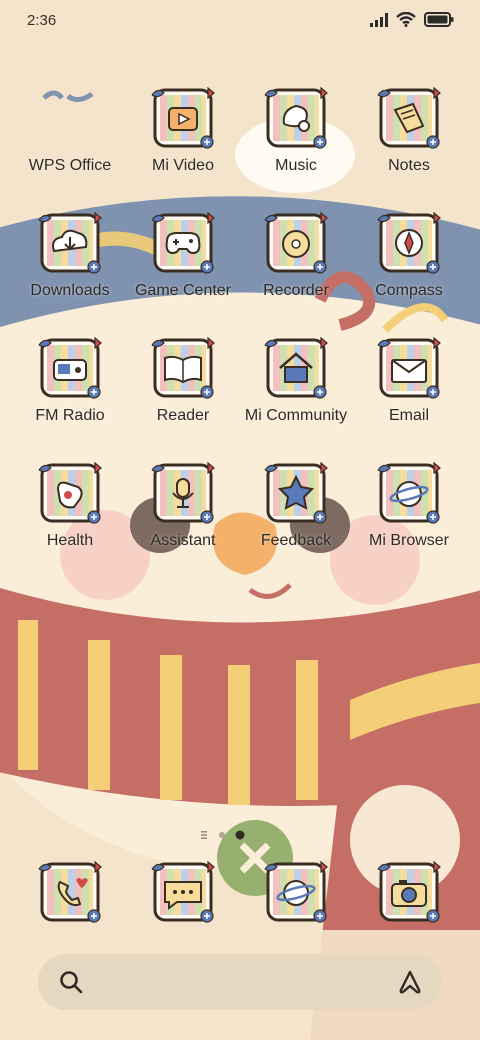 Image resolution: width=480 pixels, height=1040 pixels. What do you see at coordinates (183, 493) in the screenshot?
I see `assistant-icon` at bounding box center [183, 493].